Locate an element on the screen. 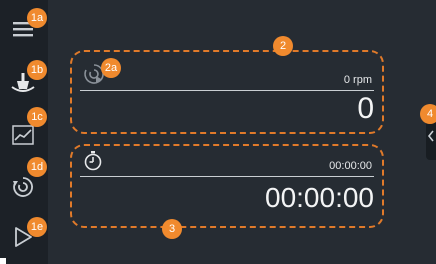 This screenshot has width=436, height=264. badge-4: 4 is located at coordinates (428, 114).